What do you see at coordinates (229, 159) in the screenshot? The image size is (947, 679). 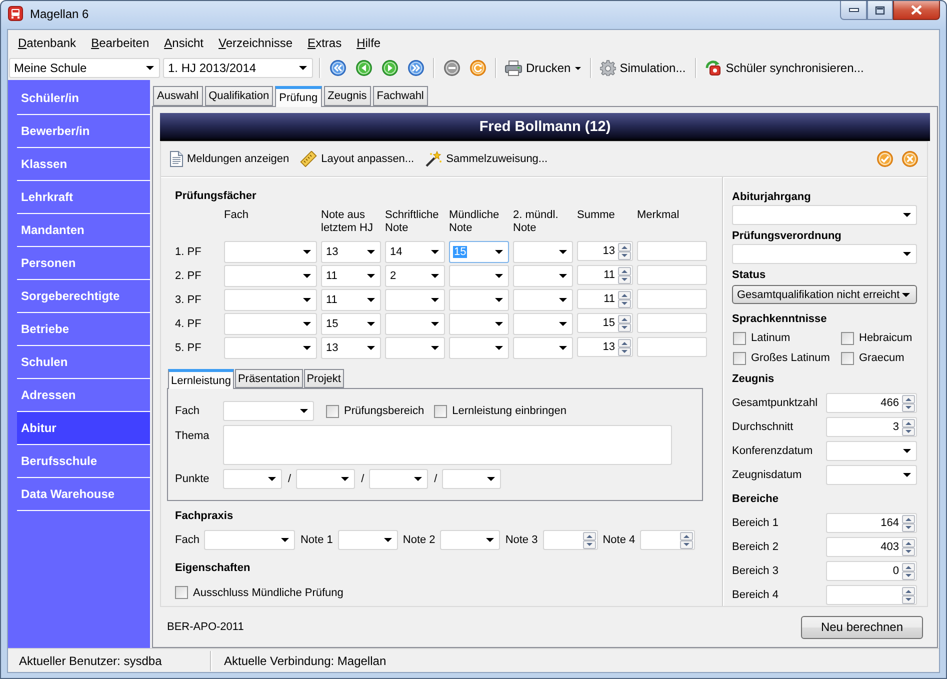 I see `toolbar-button: Meldungen anzeigen` at bounding box center [229, 159].